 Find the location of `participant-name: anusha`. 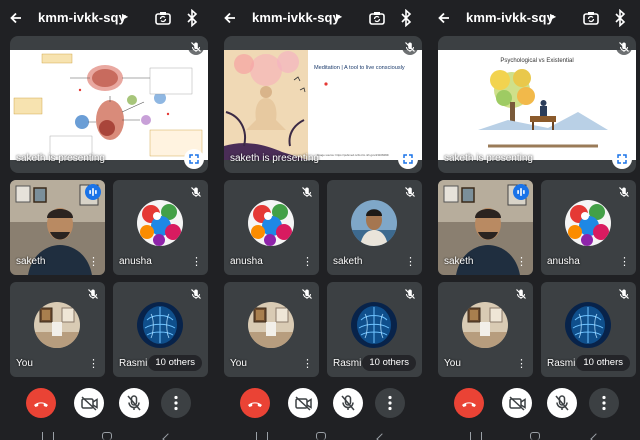

participant-name: anusha is located at coordinates (135, 261).